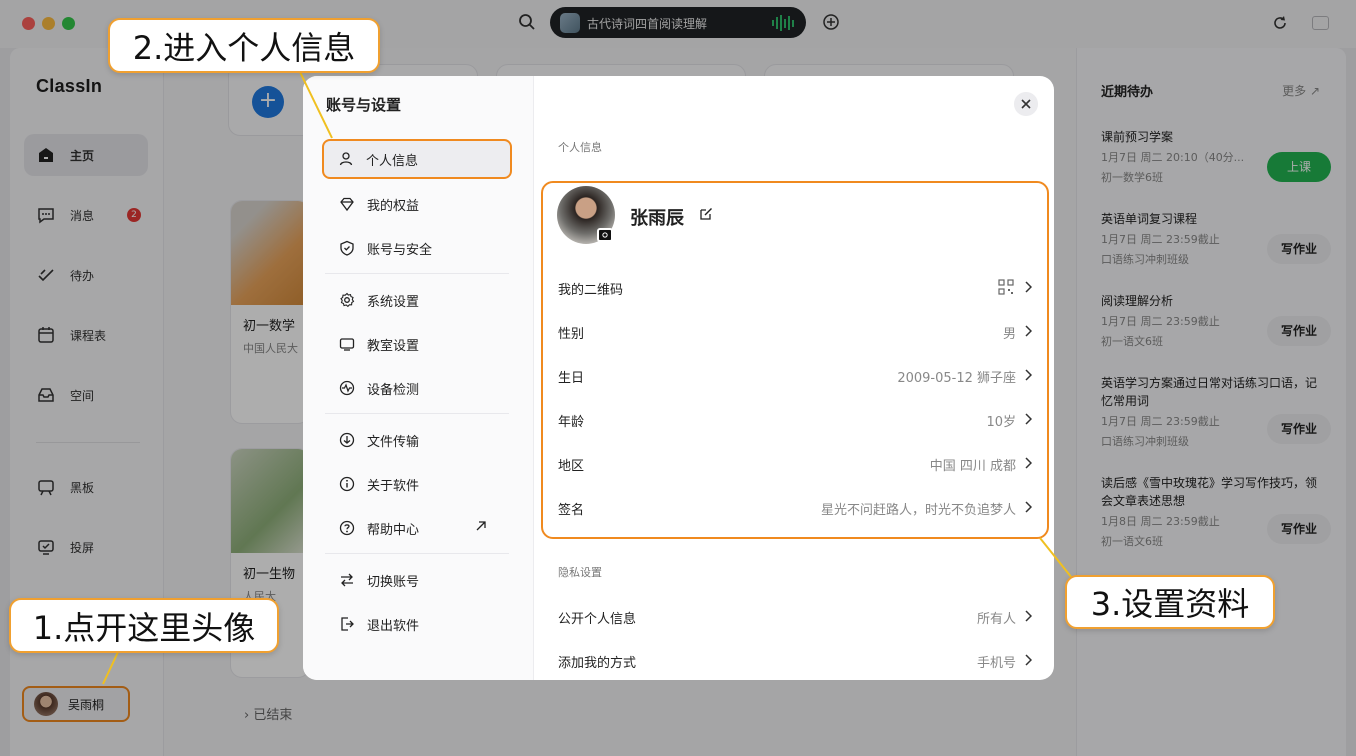 The width and height of the screenshot is (1356, 756). What do you see at coordinates (347, 344) in the screenshot?
I see `screen-icon` at bounding box center [347, 344].